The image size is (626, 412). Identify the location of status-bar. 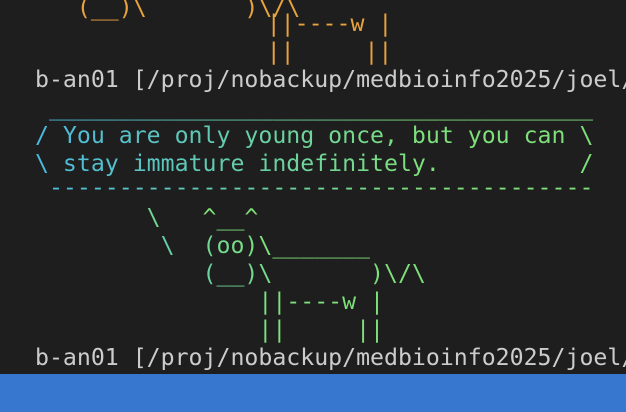
(313, 393).